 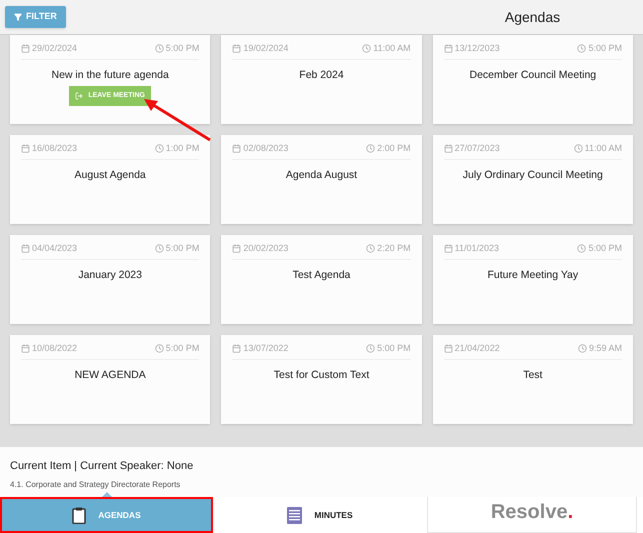 I want to click on agenda-title: August Agenda, so click(x=110, y=175).